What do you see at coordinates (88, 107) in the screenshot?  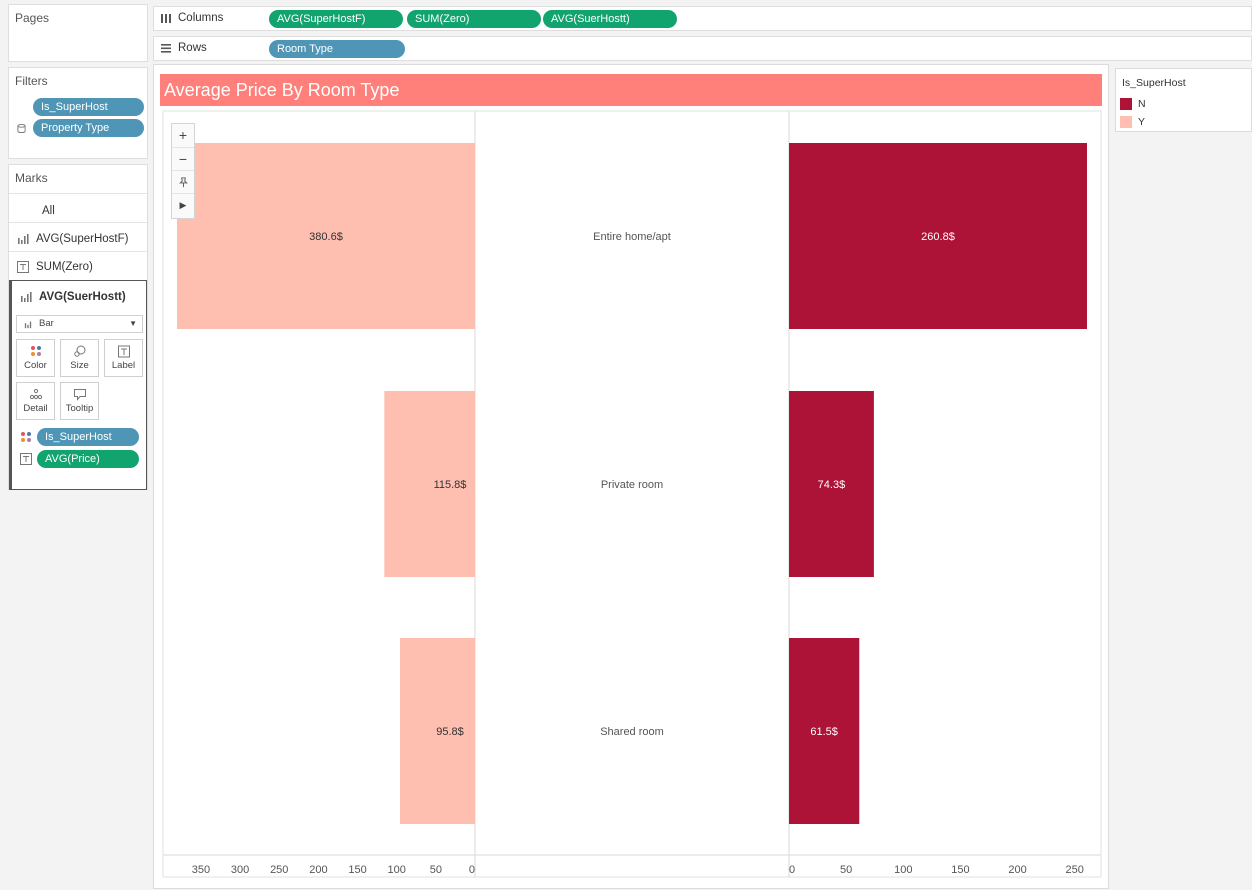 I see `filter-pill-is-superhost: Is_SuperHost` at bounding box center [88, 107].